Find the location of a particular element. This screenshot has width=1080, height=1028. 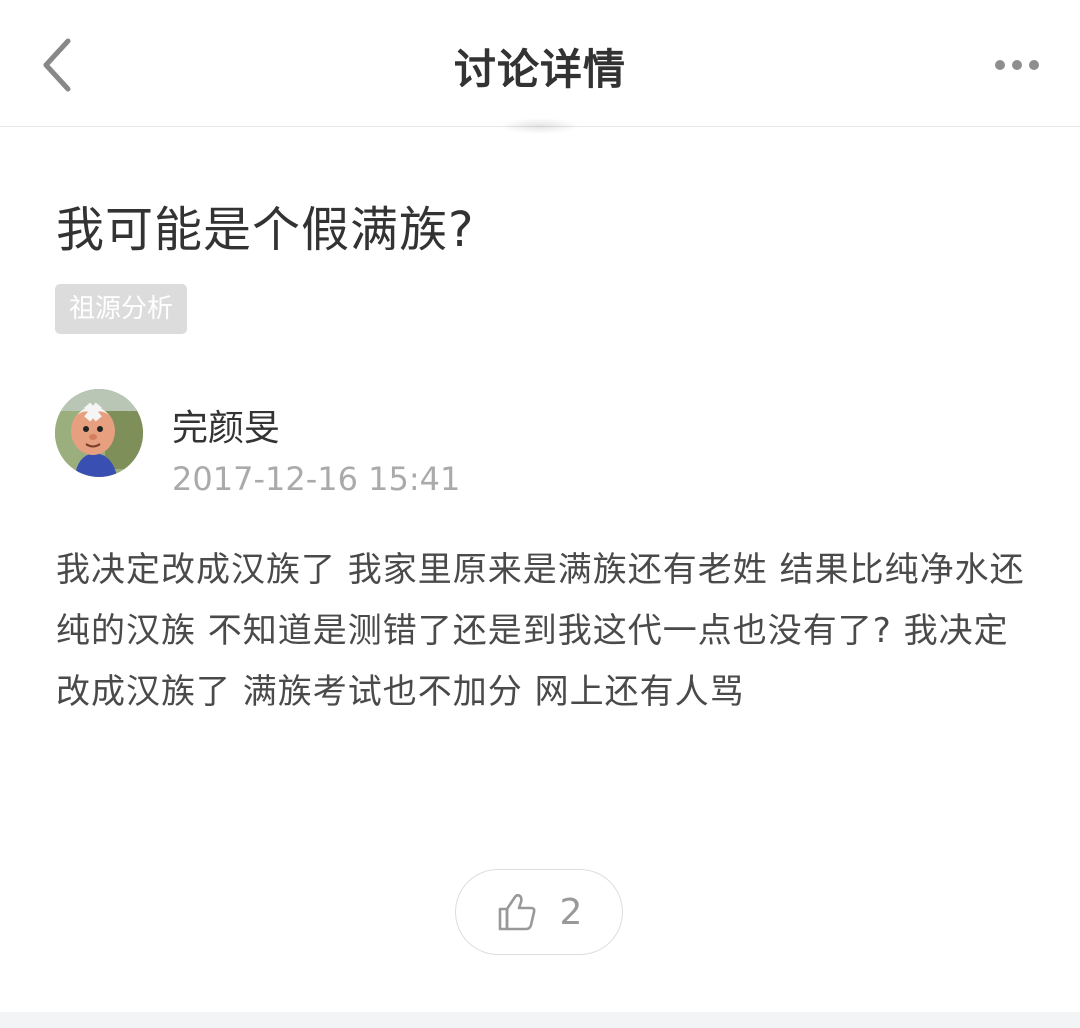

post-title: 我可能是个假满族? is located at coordinates (265, 230).